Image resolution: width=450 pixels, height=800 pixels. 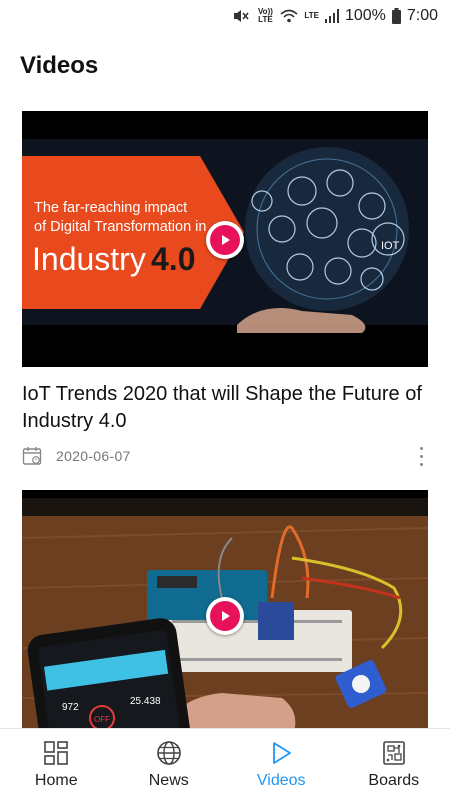 What do you see at coordinates (331, 16) in the screenshot?
I see `signal-icon` at bounding box center [331, 16].